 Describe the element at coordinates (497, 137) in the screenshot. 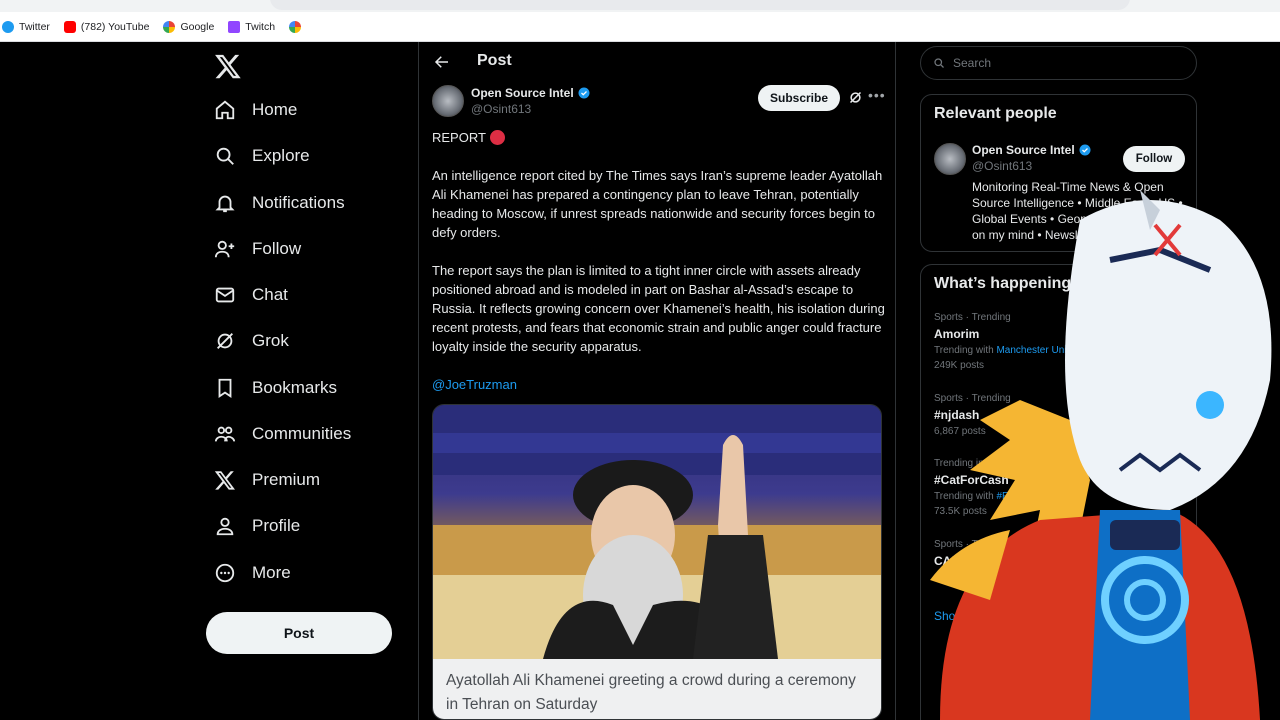

I see `red-circle-icon` at that location.